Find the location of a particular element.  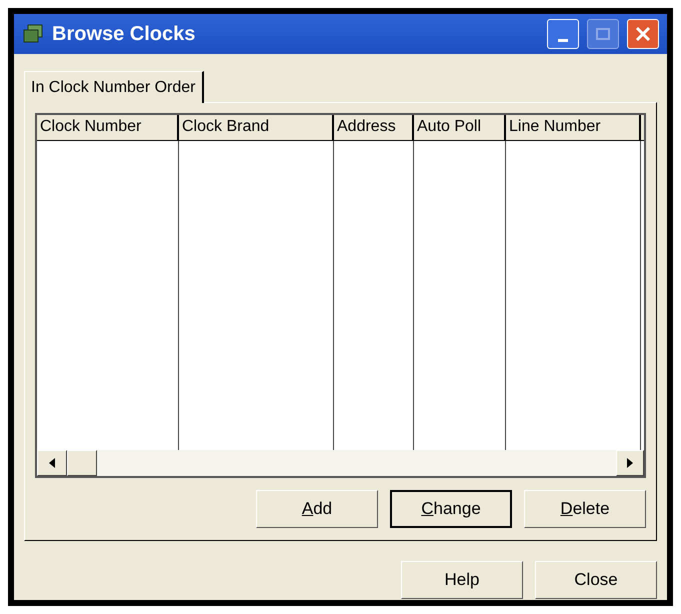

window-title: Browse Clocks is located at coordinates (124, 34).